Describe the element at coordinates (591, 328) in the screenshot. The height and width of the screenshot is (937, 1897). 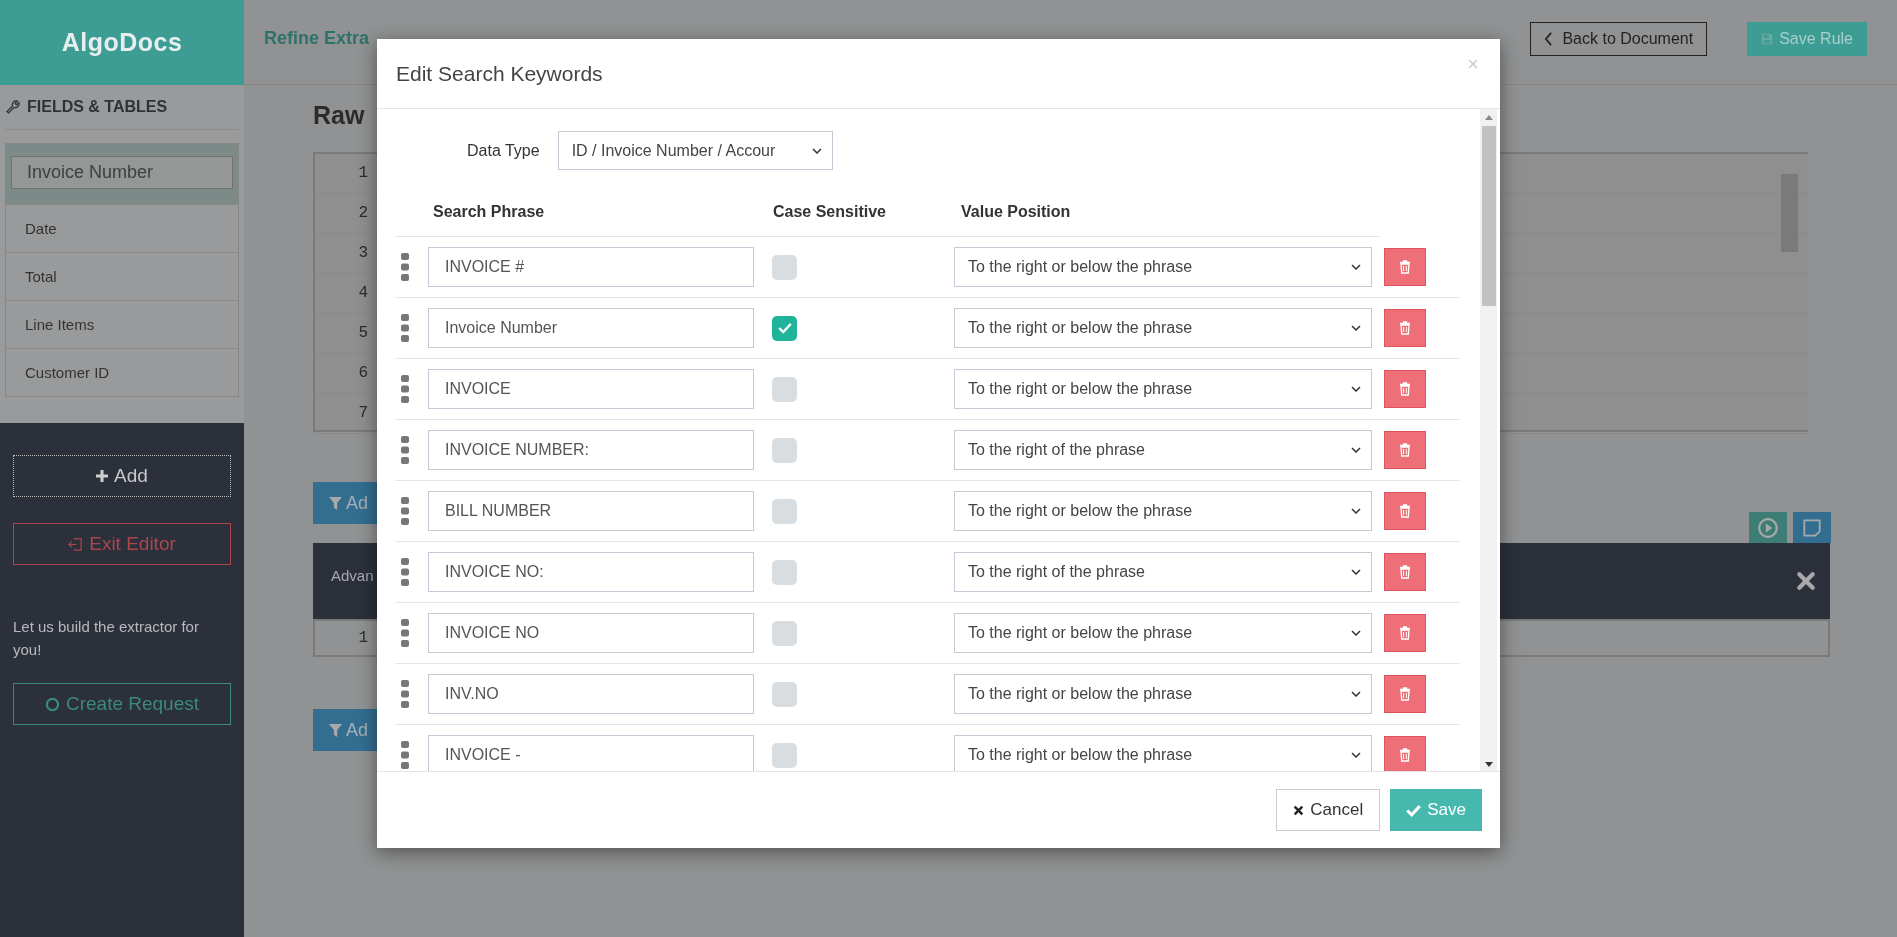
I see `search-phrase-input: Invoice Number` at that location.